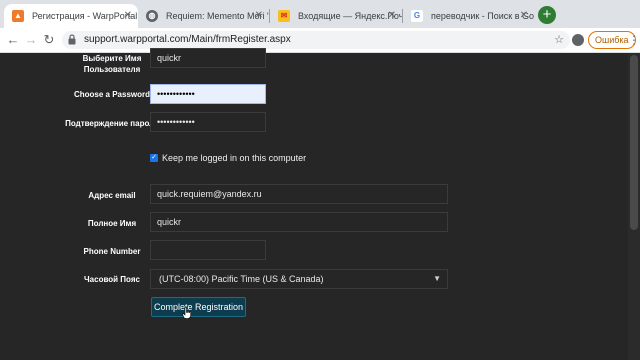 This screenshot has width=640, height=360. I want to click on tab-requiem: ◍ Requiem: Memento Mori "Free ✕, so click(203, 16).